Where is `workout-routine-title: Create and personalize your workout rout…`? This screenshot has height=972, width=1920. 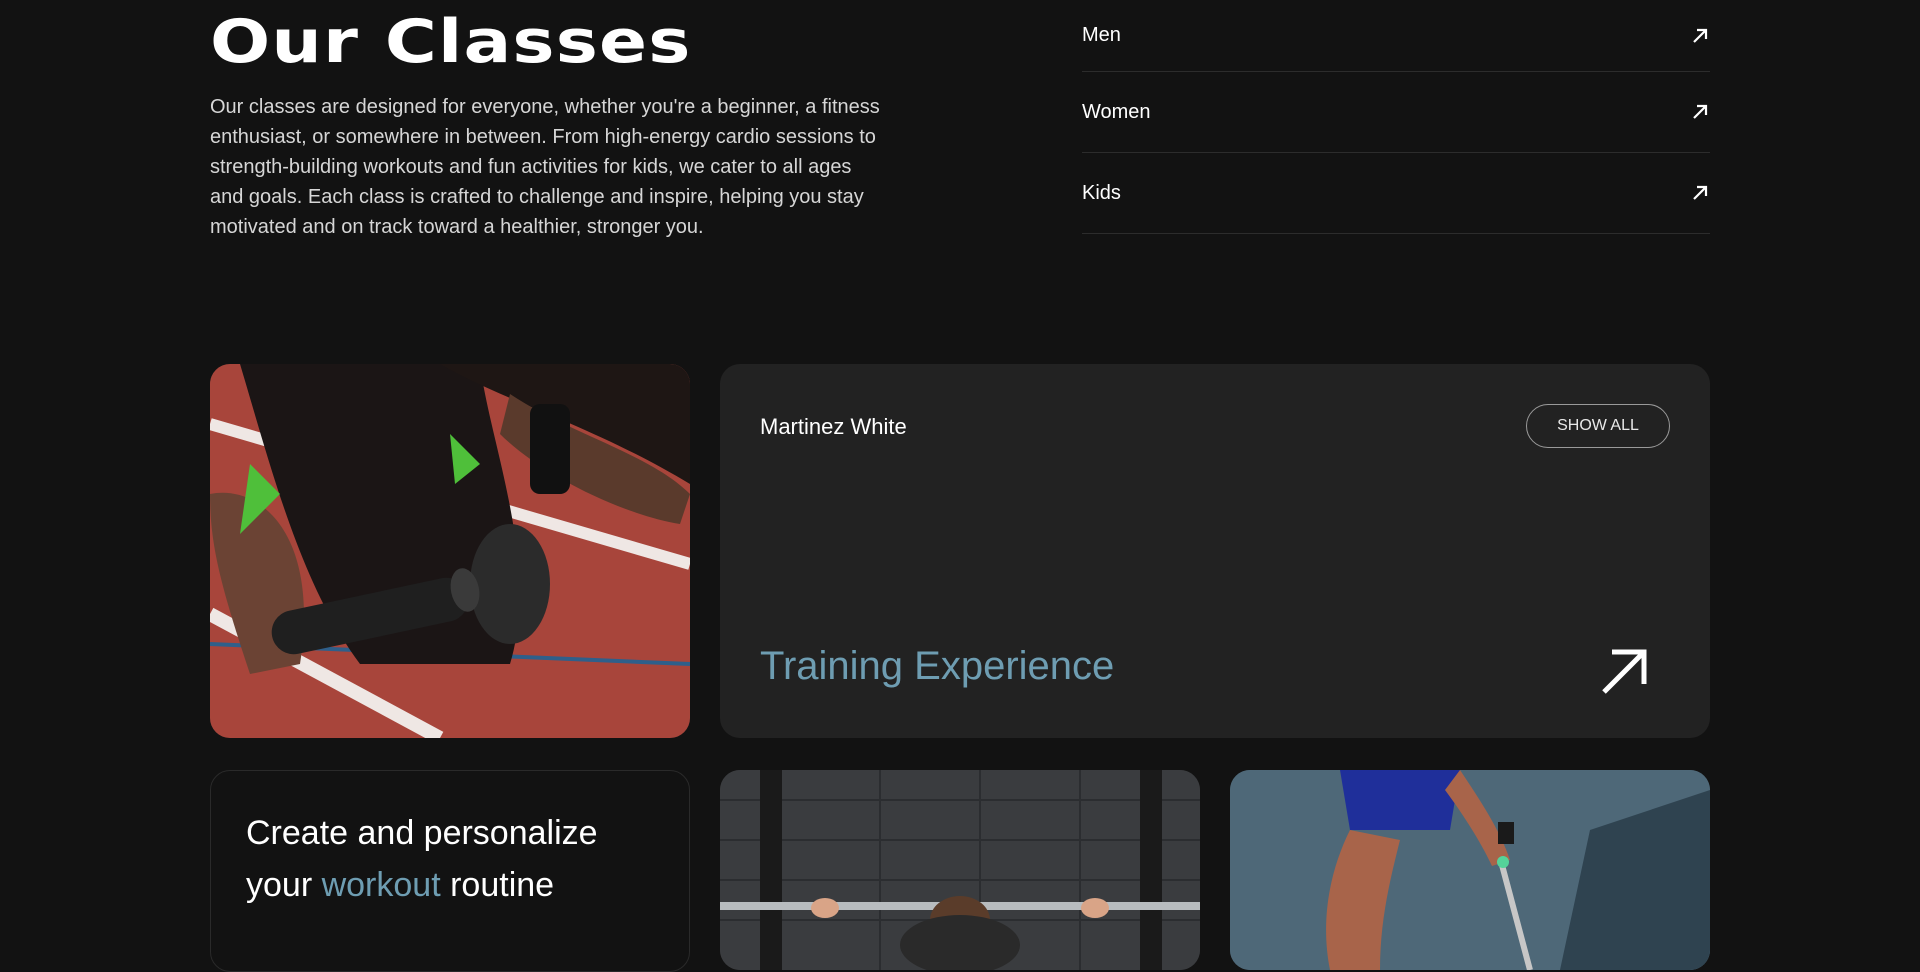
workout-routine-title: Create and personalize your workout rout… is located at coordinates (456, 859).